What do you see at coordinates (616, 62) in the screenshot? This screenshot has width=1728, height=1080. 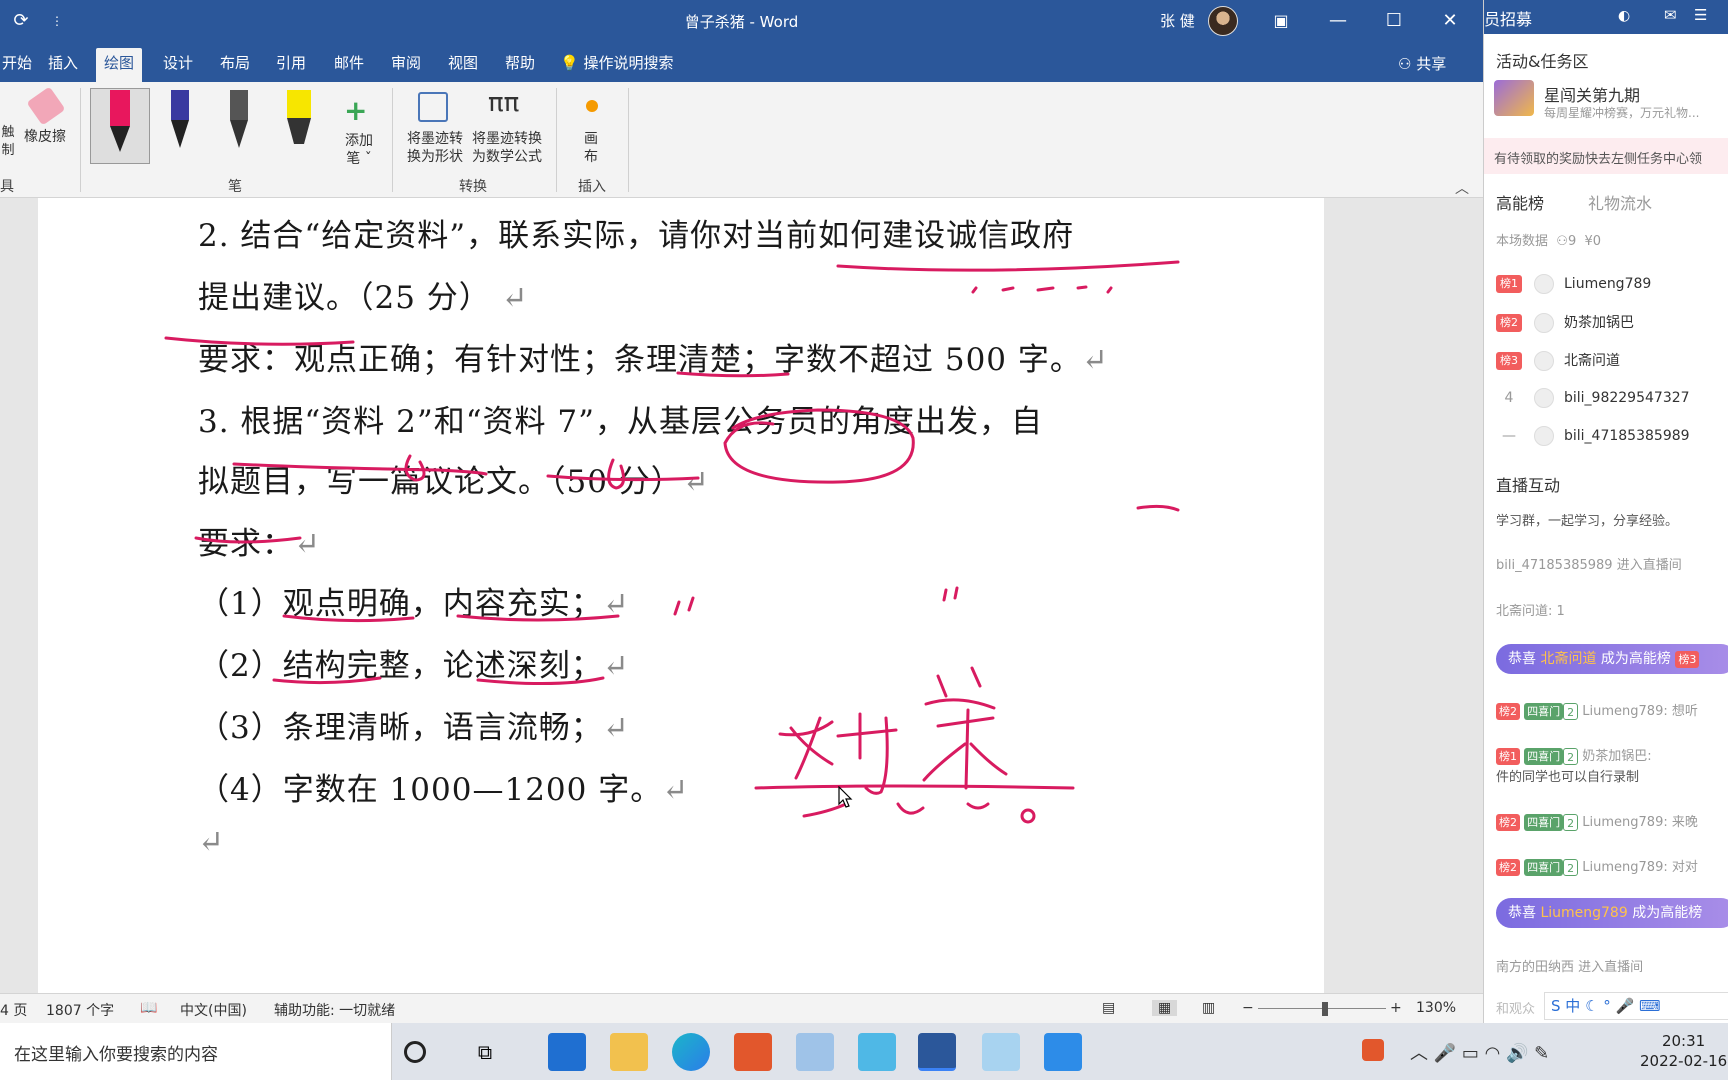 I see `tell-me-search: 💡 操作说明搜索` at bounding box center [616, 62].